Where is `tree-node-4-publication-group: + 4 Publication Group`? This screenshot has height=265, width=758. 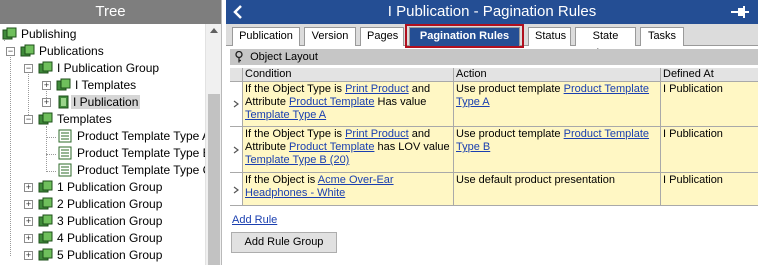
tree-node-4-publication-group: + 4 Publication Group is located at coordinates (94, 238).